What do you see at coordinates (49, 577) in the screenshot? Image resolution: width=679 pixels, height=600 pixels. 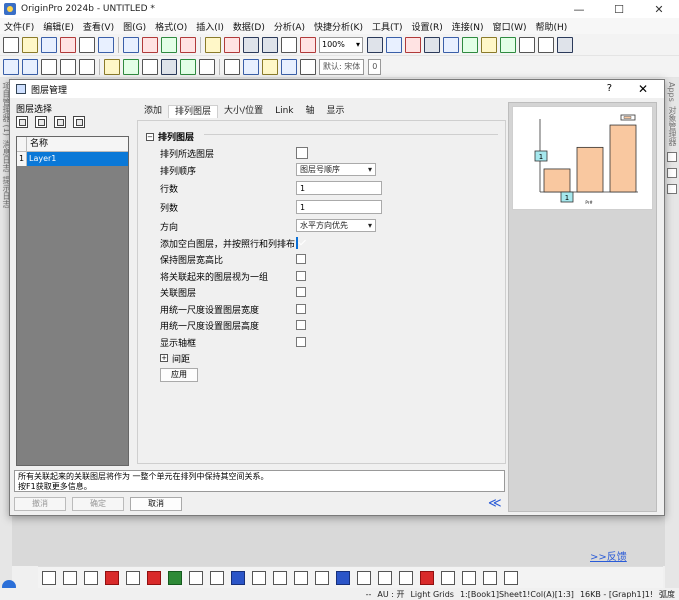 I see `line-plot-icon` at bounding box center [49, 577].